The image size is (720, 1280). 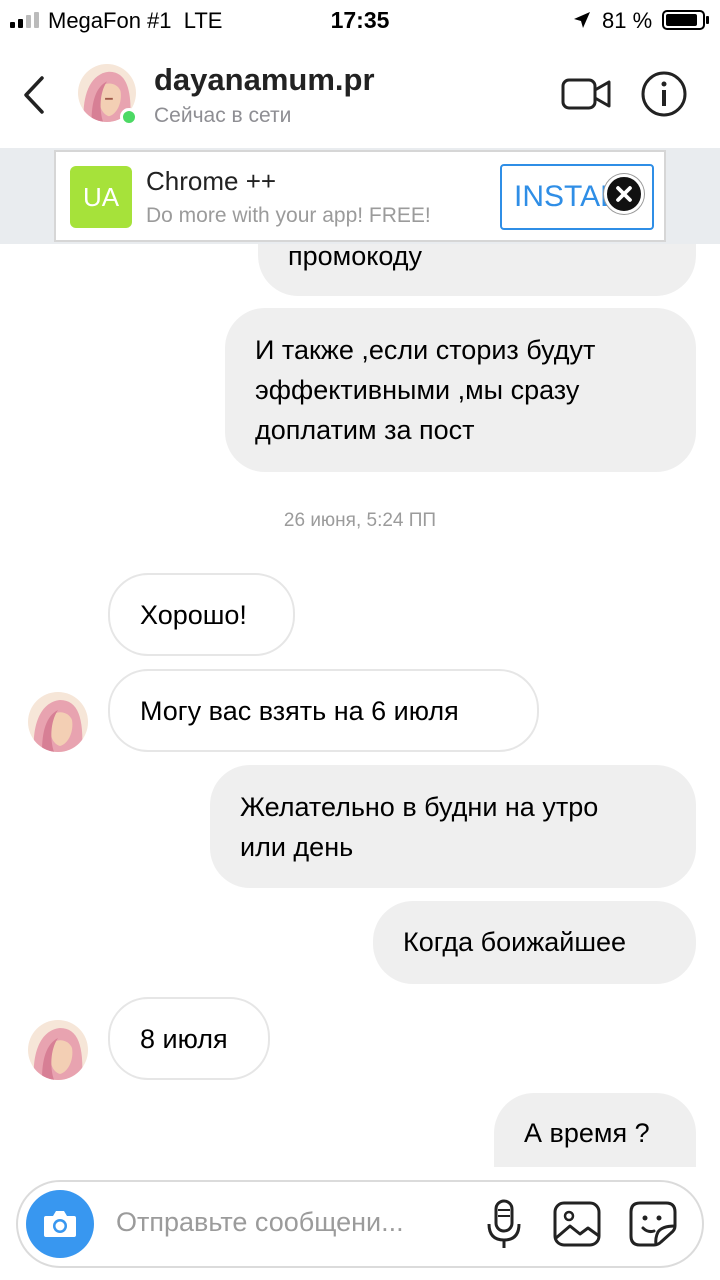 I want to click on message-text: промокоду, so click(x=355, y=256).